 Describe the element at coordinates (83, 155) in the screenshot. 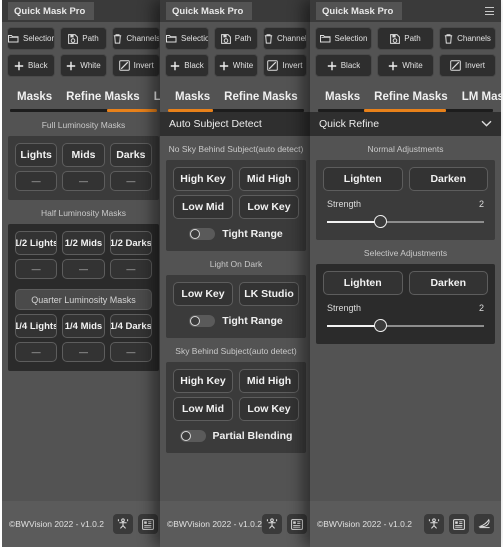

I see `mids-button: Mids` at that location.